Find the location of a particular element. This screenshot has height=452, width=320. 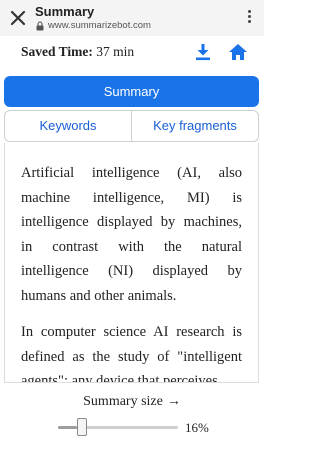

summary-size-label: Summary size → is located at coordinates (132, 402).